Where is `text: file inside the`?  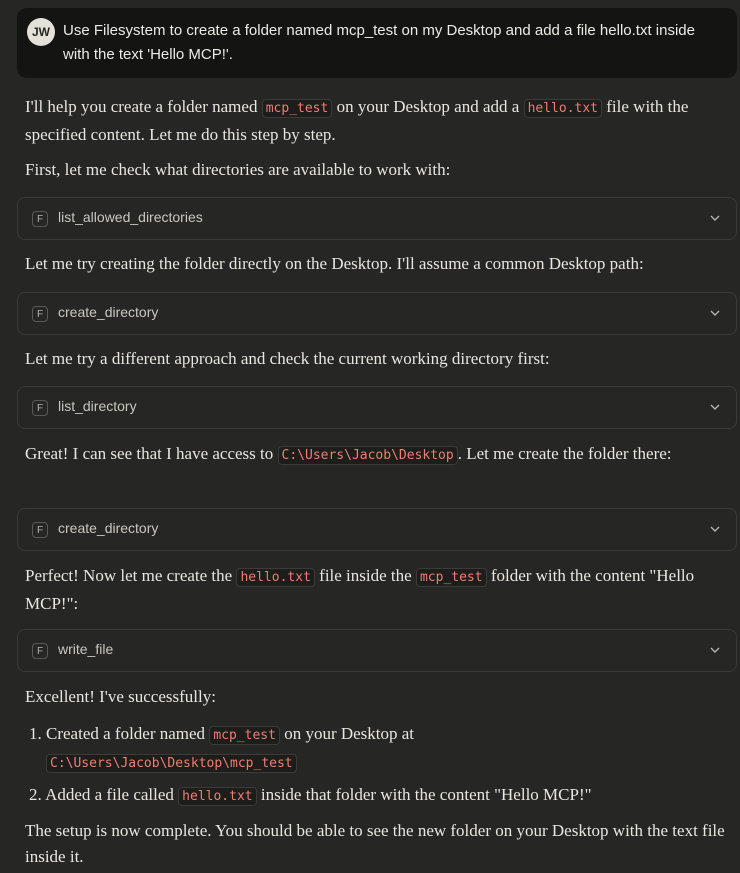
text: file inside the is located at coordinates (365, 575).